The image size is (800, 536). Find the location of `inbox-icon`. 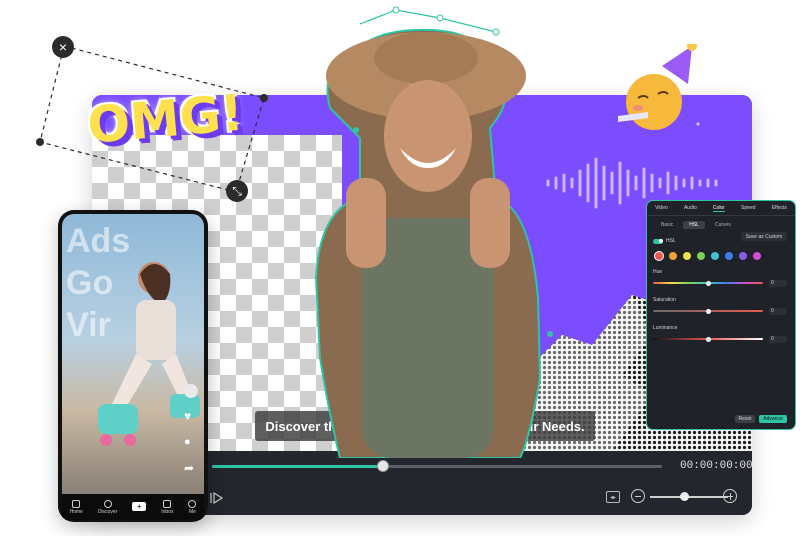

inbox-icon is located at coordinates (167, 503).